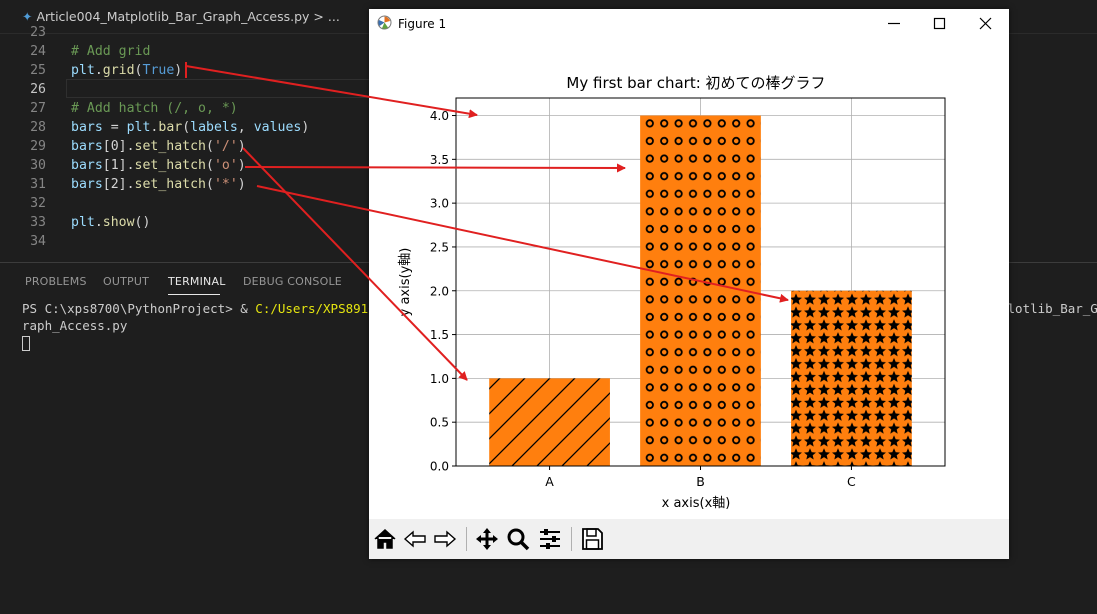 The image size is (1097, 614). What do you see at coordinates (550, 539) in the screenshot?
I see `configure-icon` at bounding box center [550, 539].